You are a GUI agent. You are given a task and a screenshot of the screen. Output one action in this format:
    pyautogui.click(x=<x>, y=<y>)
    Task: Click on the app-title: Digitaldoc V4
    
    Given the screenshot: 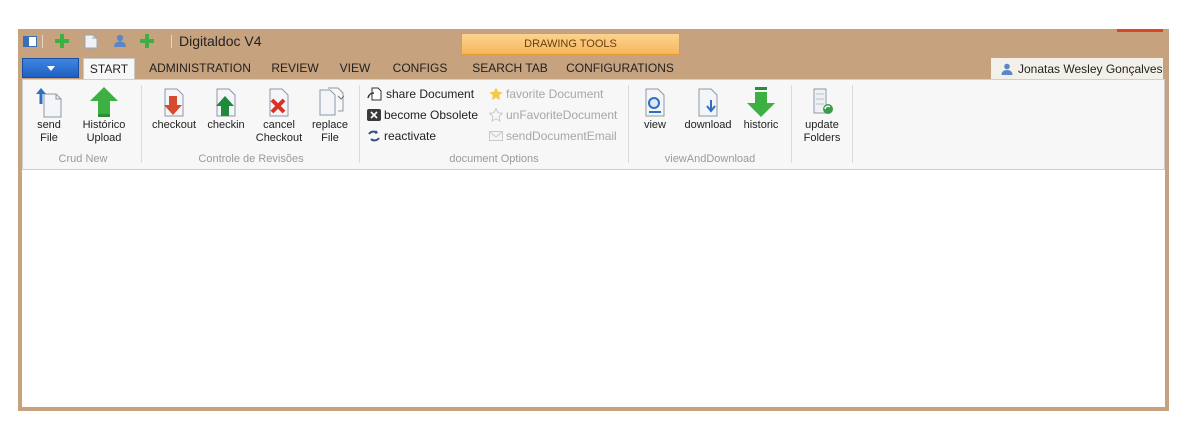 What is the action you would take?
    pyautogui.click(x=220, y=41)
    